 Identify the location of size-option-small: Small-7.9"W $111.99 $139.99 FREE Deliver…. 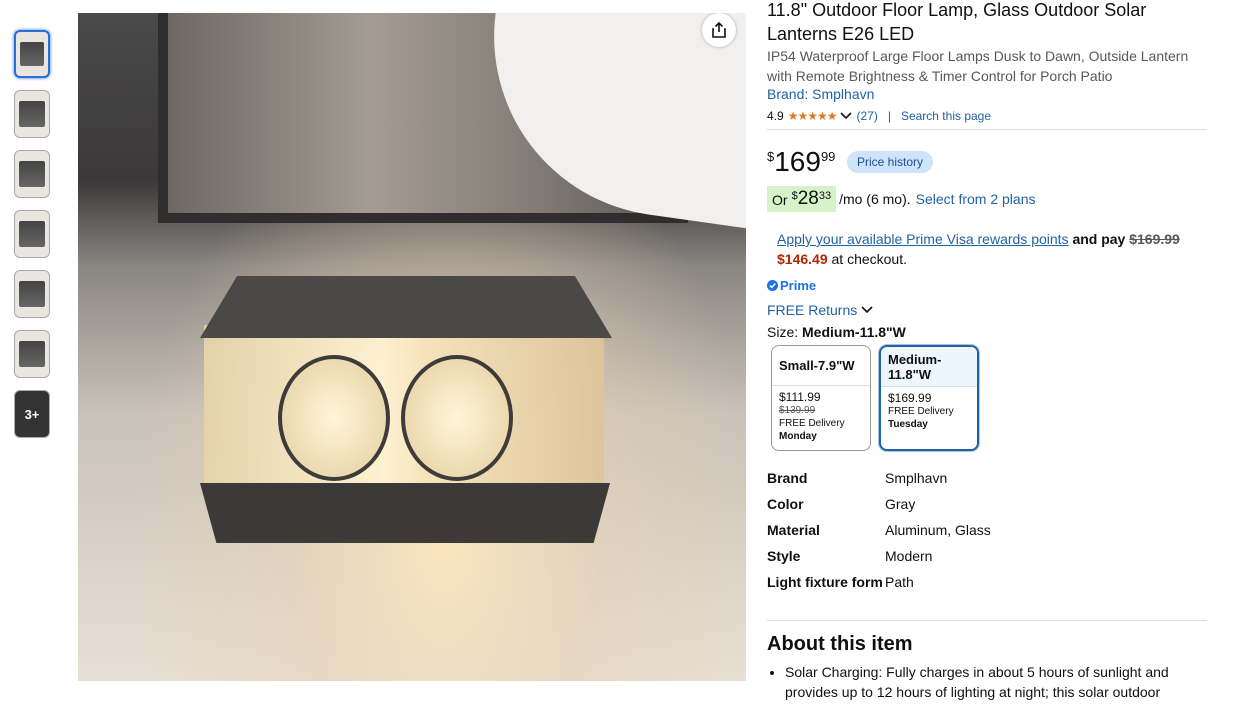
(821, 398).